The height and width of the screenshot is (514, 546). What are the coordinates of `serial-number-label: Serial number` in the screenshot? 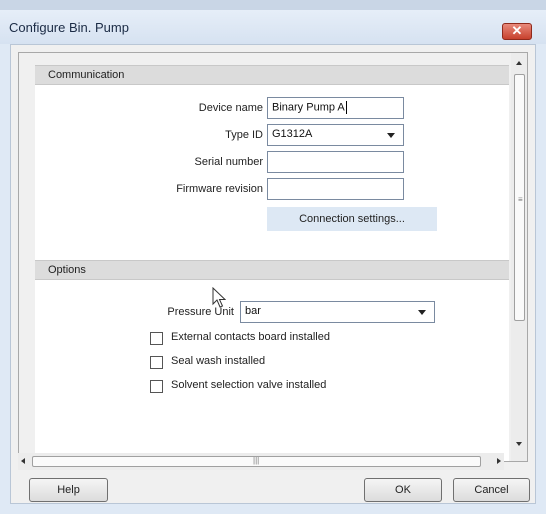 It's located at (228, 162).